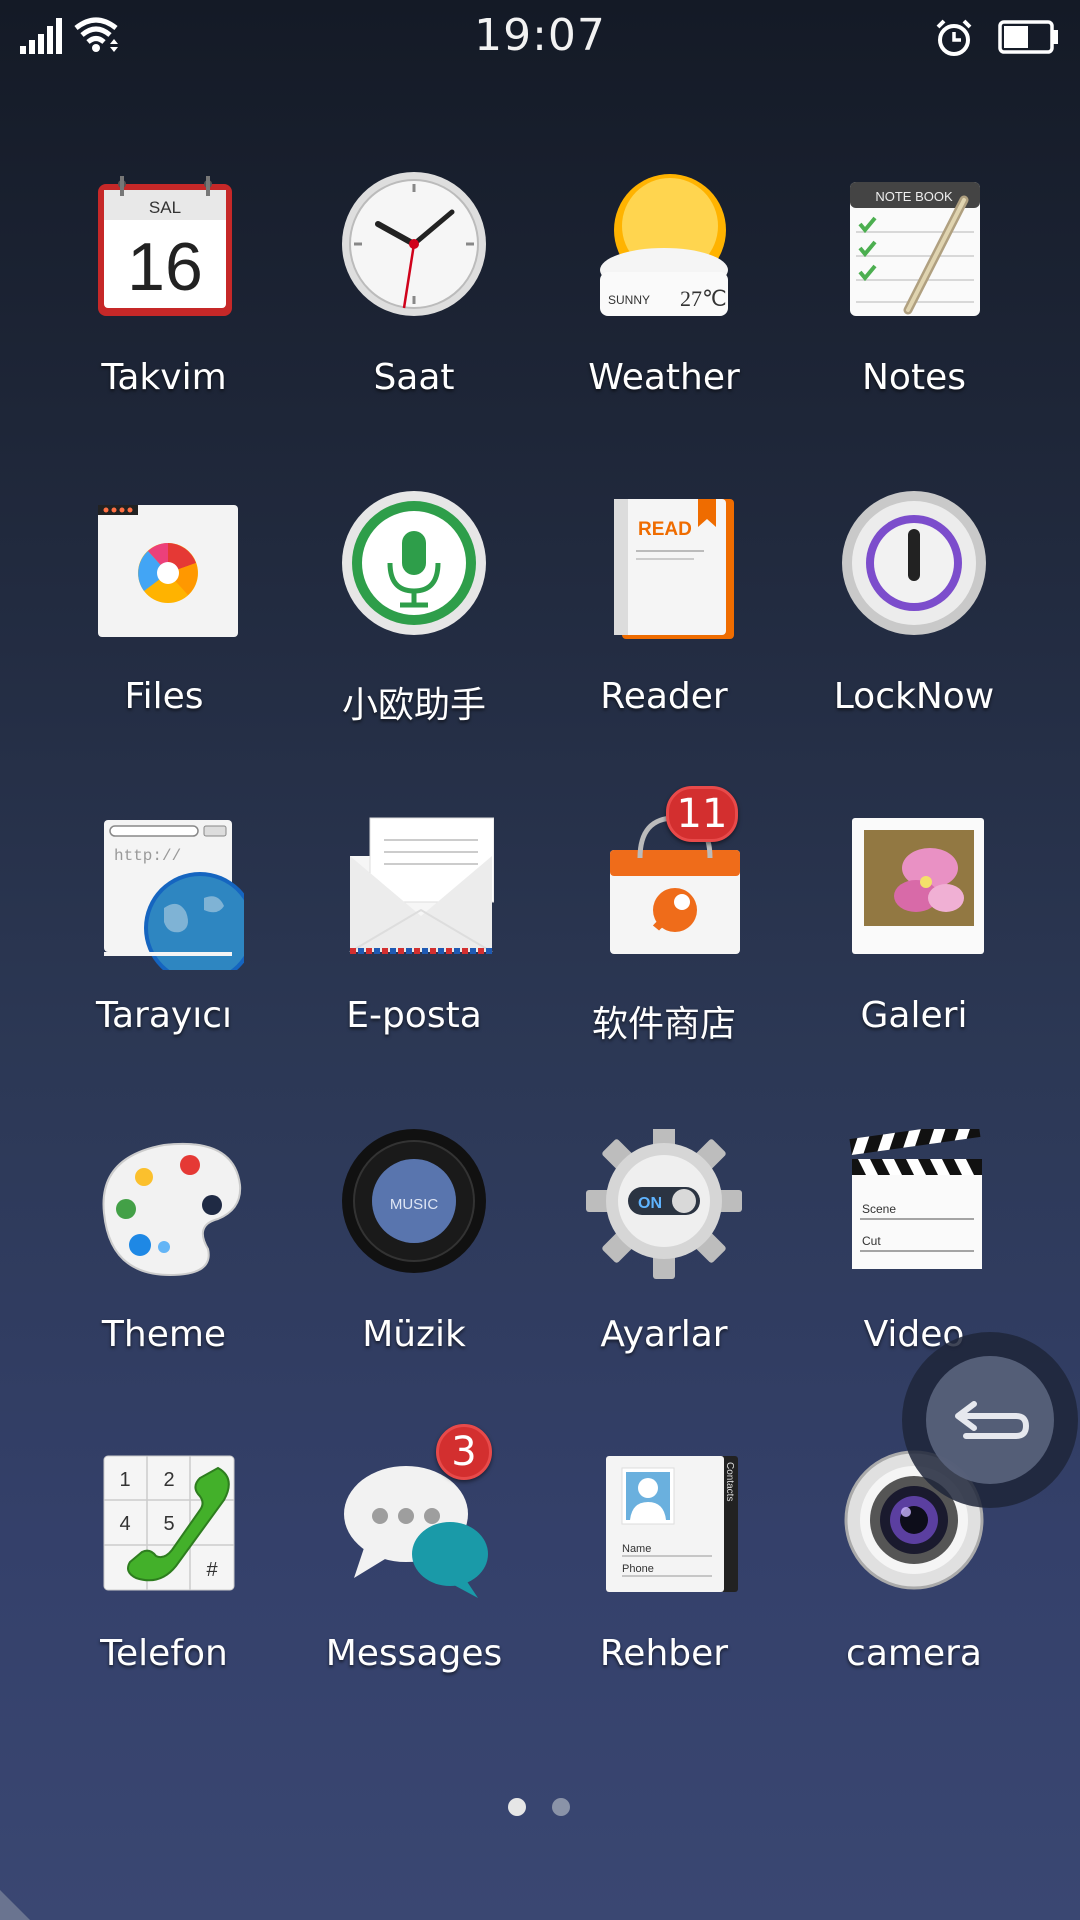 The height and width of the screenshot is (1920, 1080). What do you see at coordinates (664, 1204) in the screenshot?
I see `settings-gear-icon: ON` at bounding box center [664, 1204].